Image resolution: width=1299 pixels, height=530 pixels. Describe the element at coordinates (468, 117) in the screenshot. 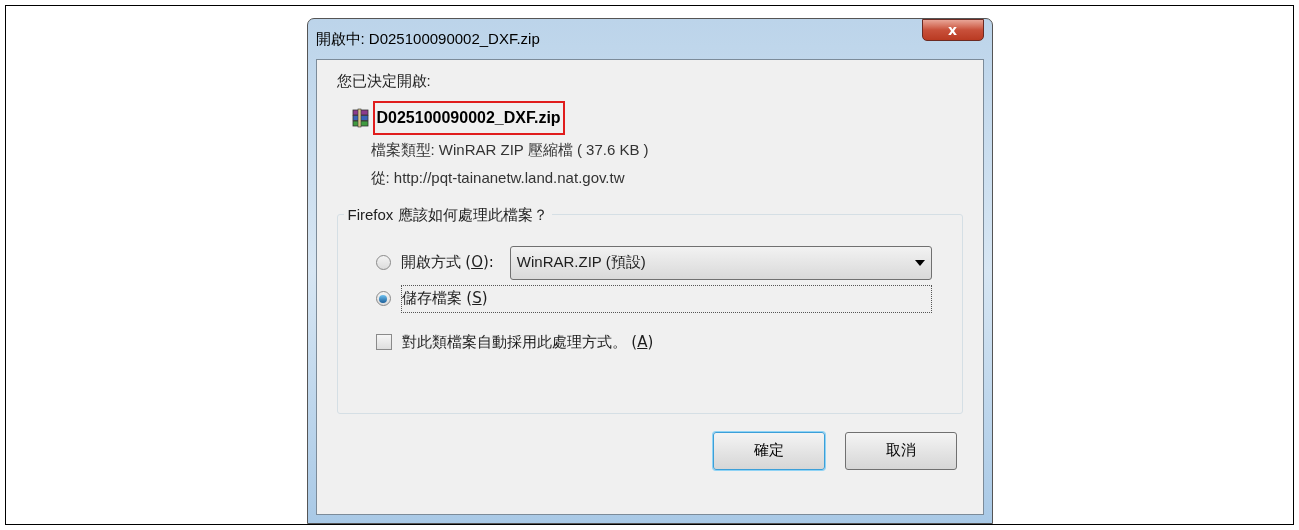

I see `file-name: D025100090002_DXF.zip` at that location.